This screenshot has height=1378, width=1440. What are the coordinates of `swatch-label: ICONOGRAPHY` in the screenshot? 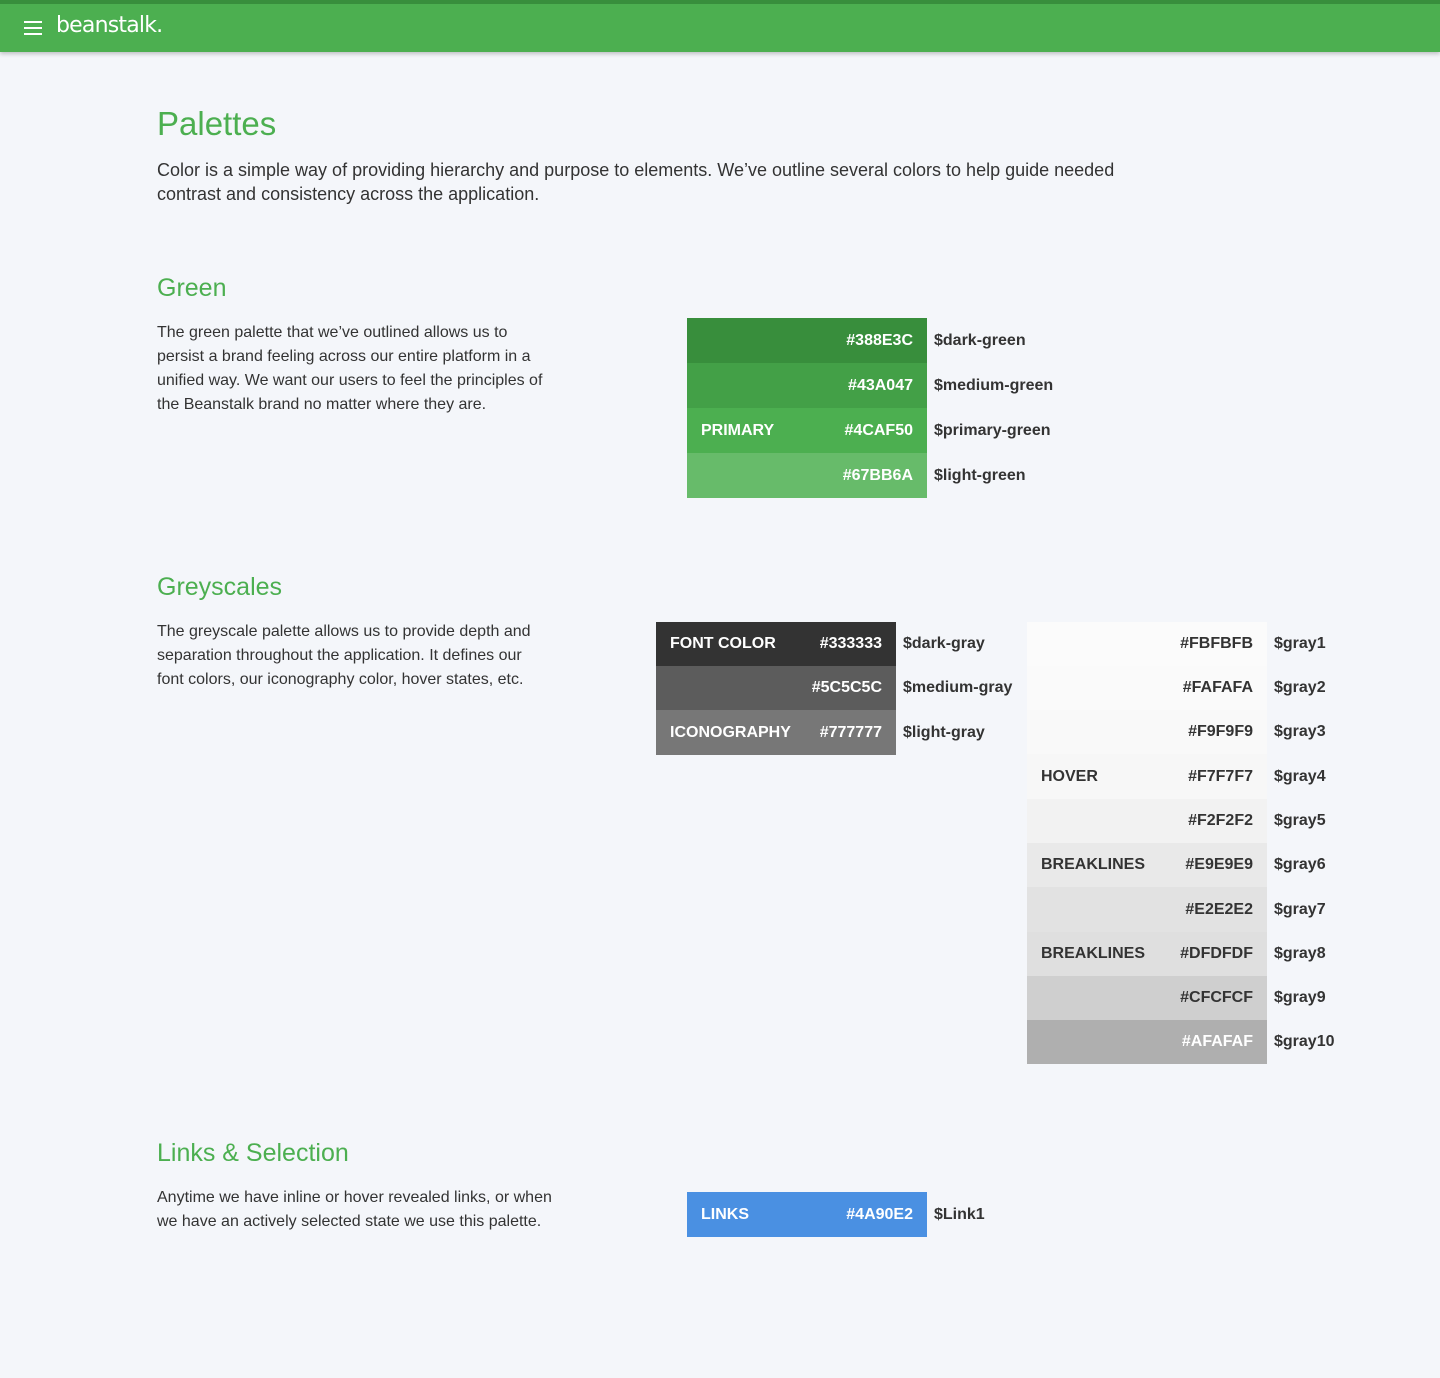 It's located at (730, 732).